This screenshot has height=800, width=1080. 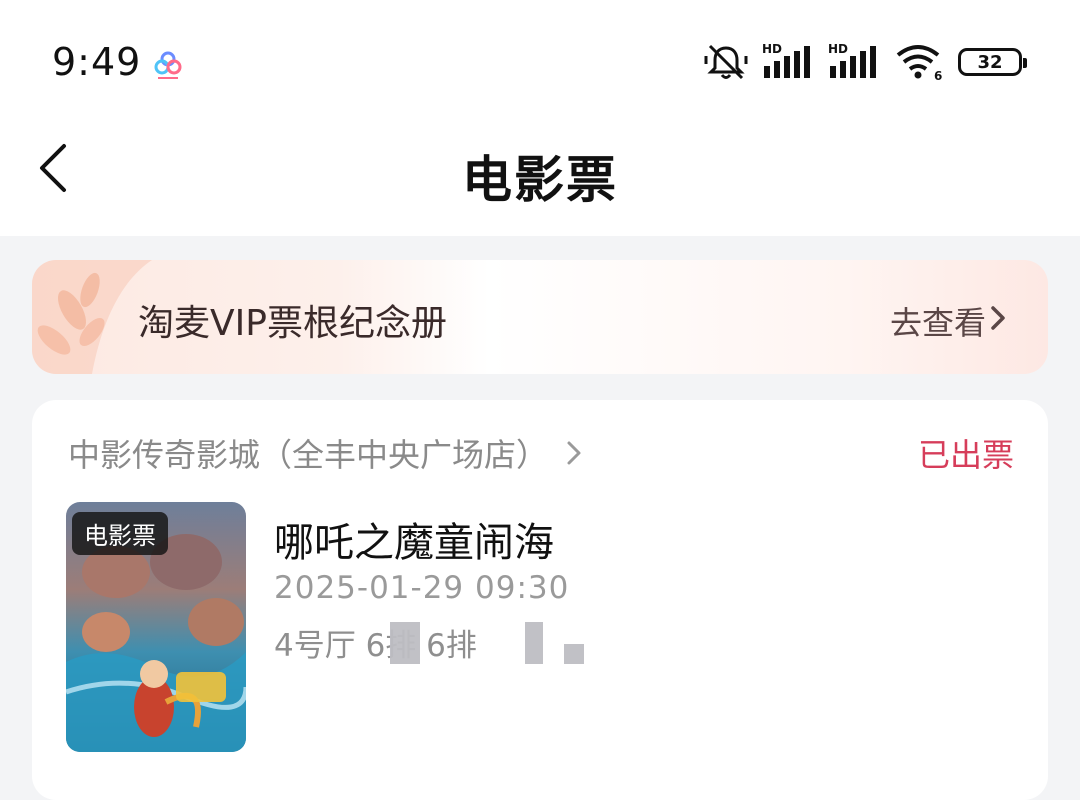 What do you see at coordinates (938, 75) in the screenshot?
I see `wifi-badge: 6` at bounding box center [938, 75].